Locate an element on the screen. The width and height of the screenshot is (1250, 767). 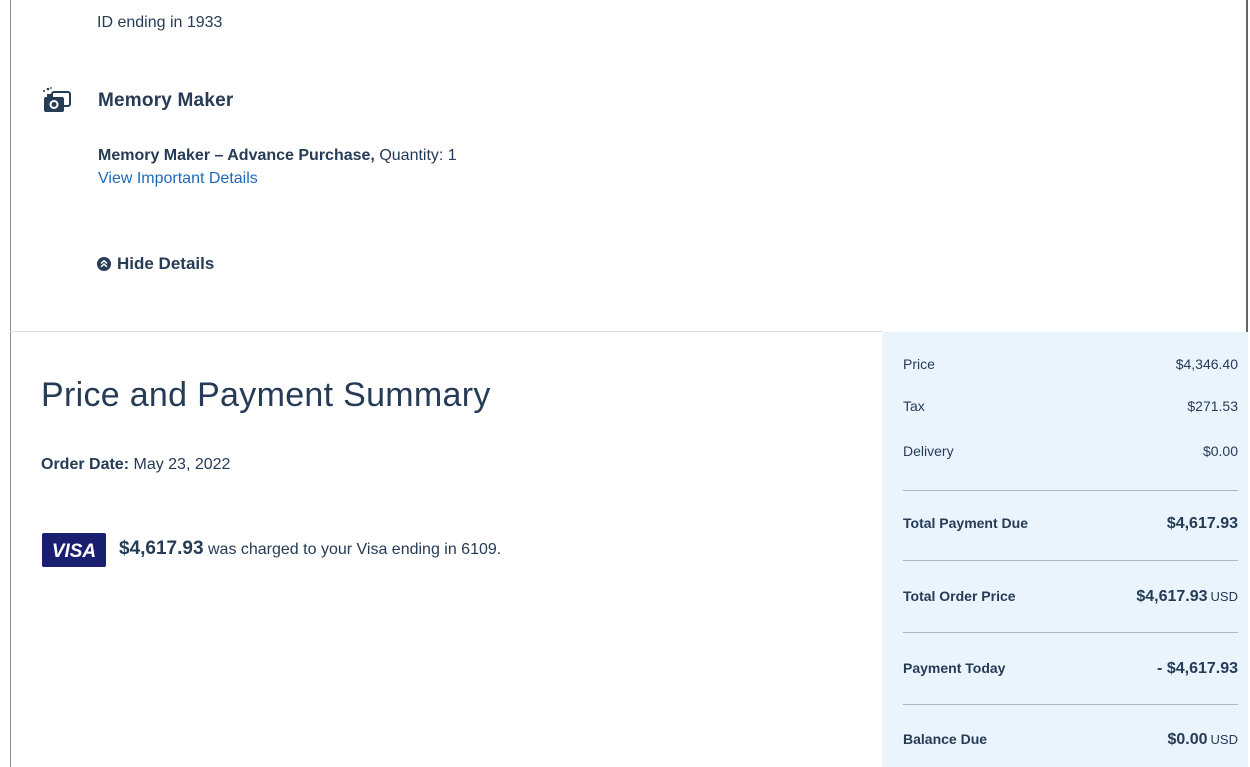
order-date: Order Date: May 23, 2022 is located at coordinates (135, 465).